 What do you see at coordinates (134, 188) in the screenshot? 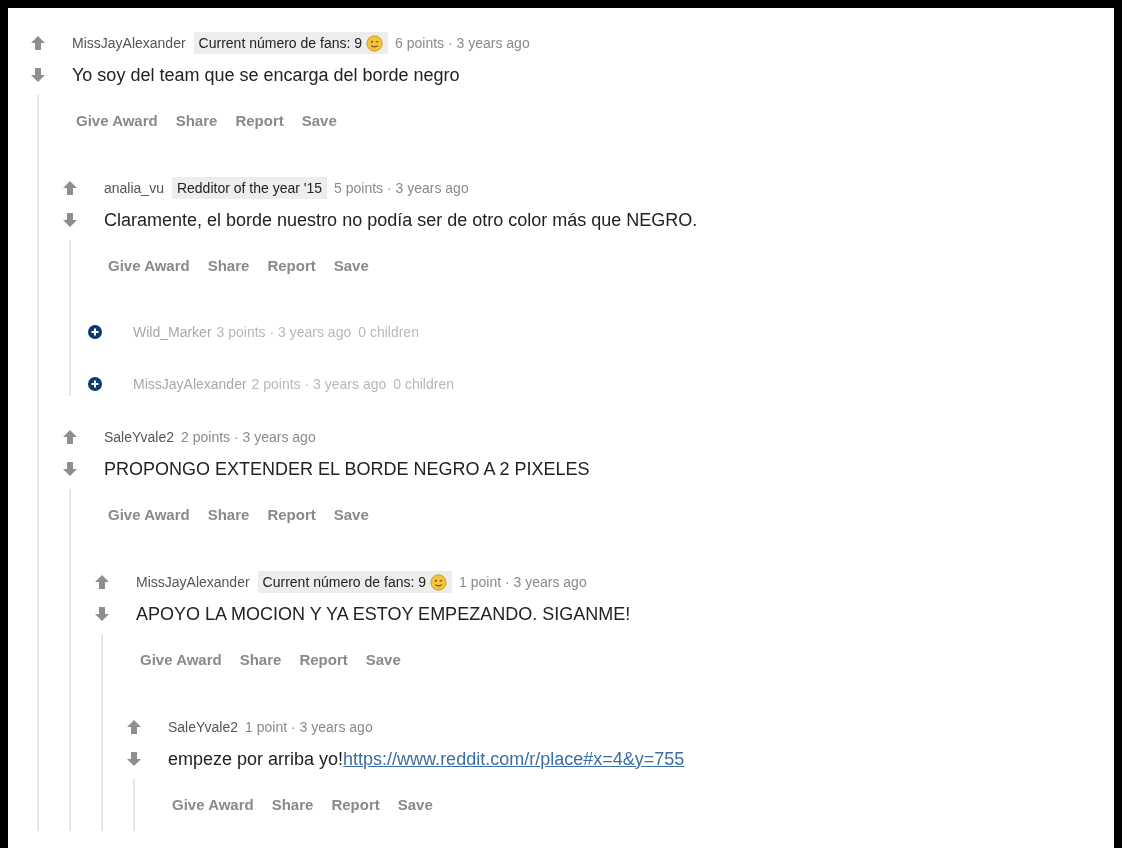
I see `comment-author: analia_vu` at bounding box center [134, 188].